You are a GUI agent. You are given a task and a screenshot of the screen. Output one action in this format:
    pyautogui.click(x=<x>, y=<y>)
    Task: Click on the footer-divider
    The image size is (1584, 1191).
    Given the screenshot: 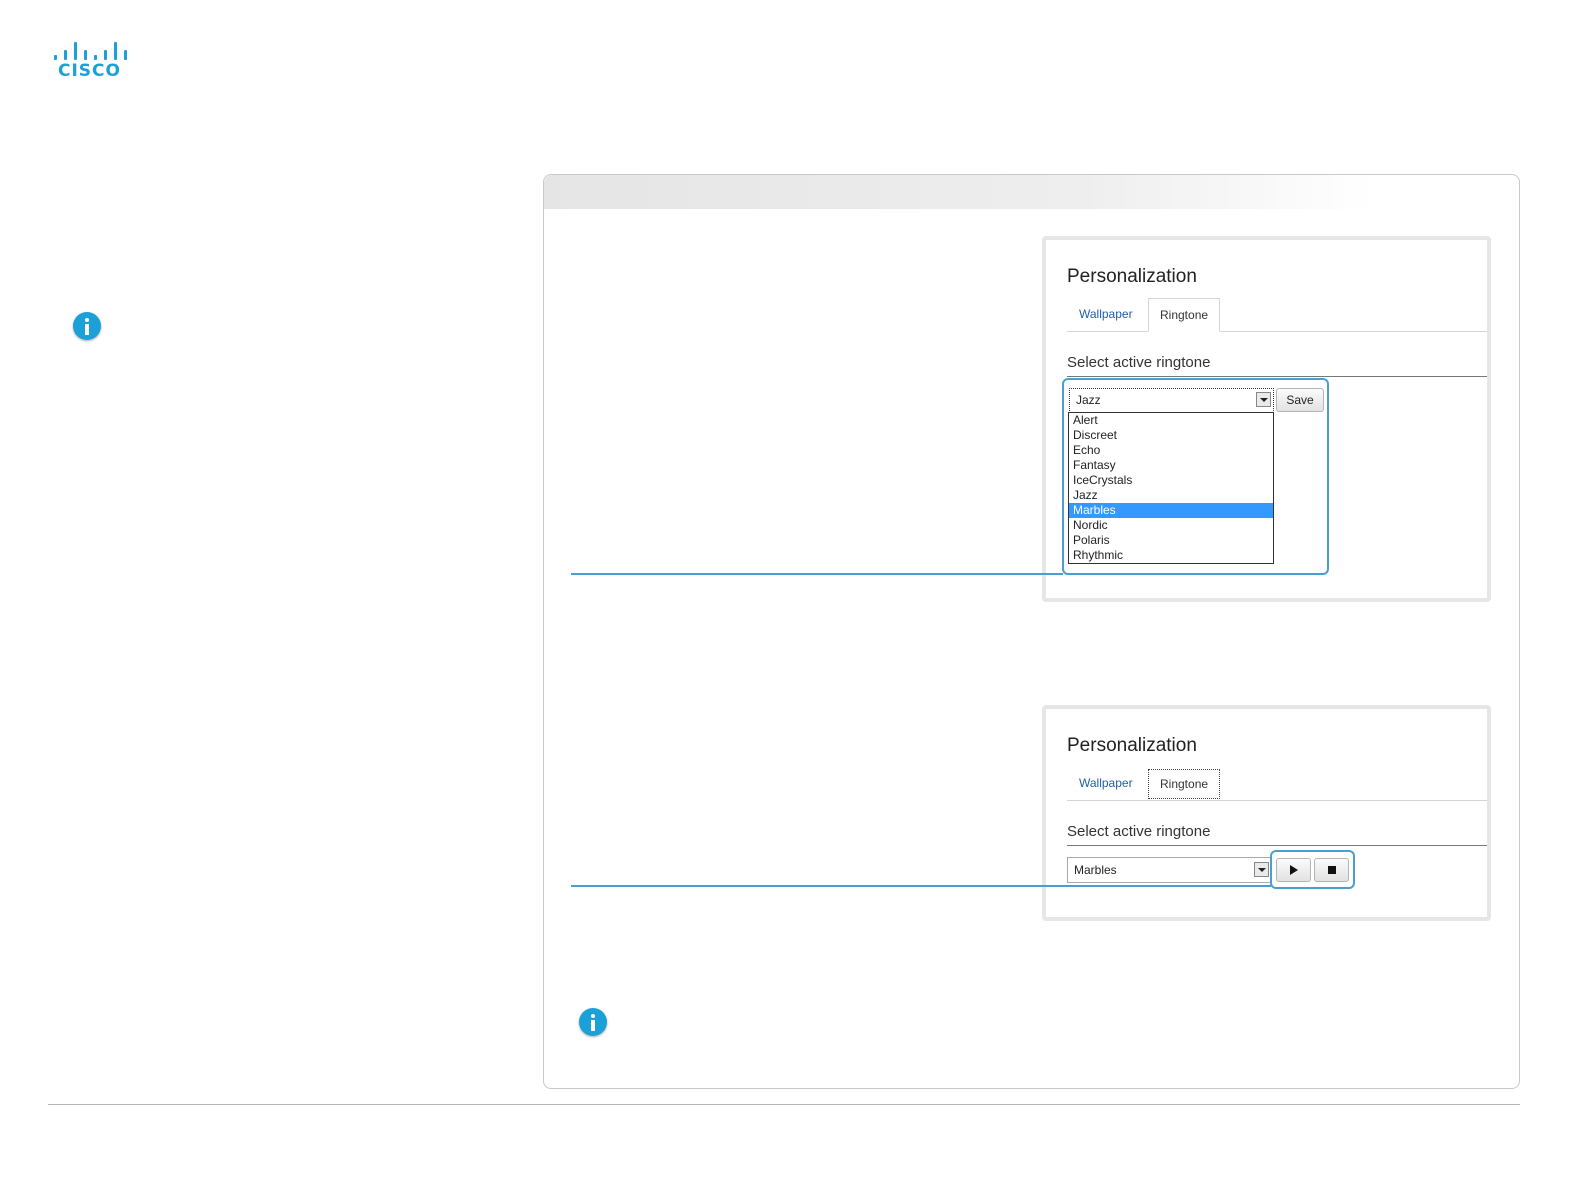 What is the action you would take?
    pyautogui.click(x=784, y=1104)
    